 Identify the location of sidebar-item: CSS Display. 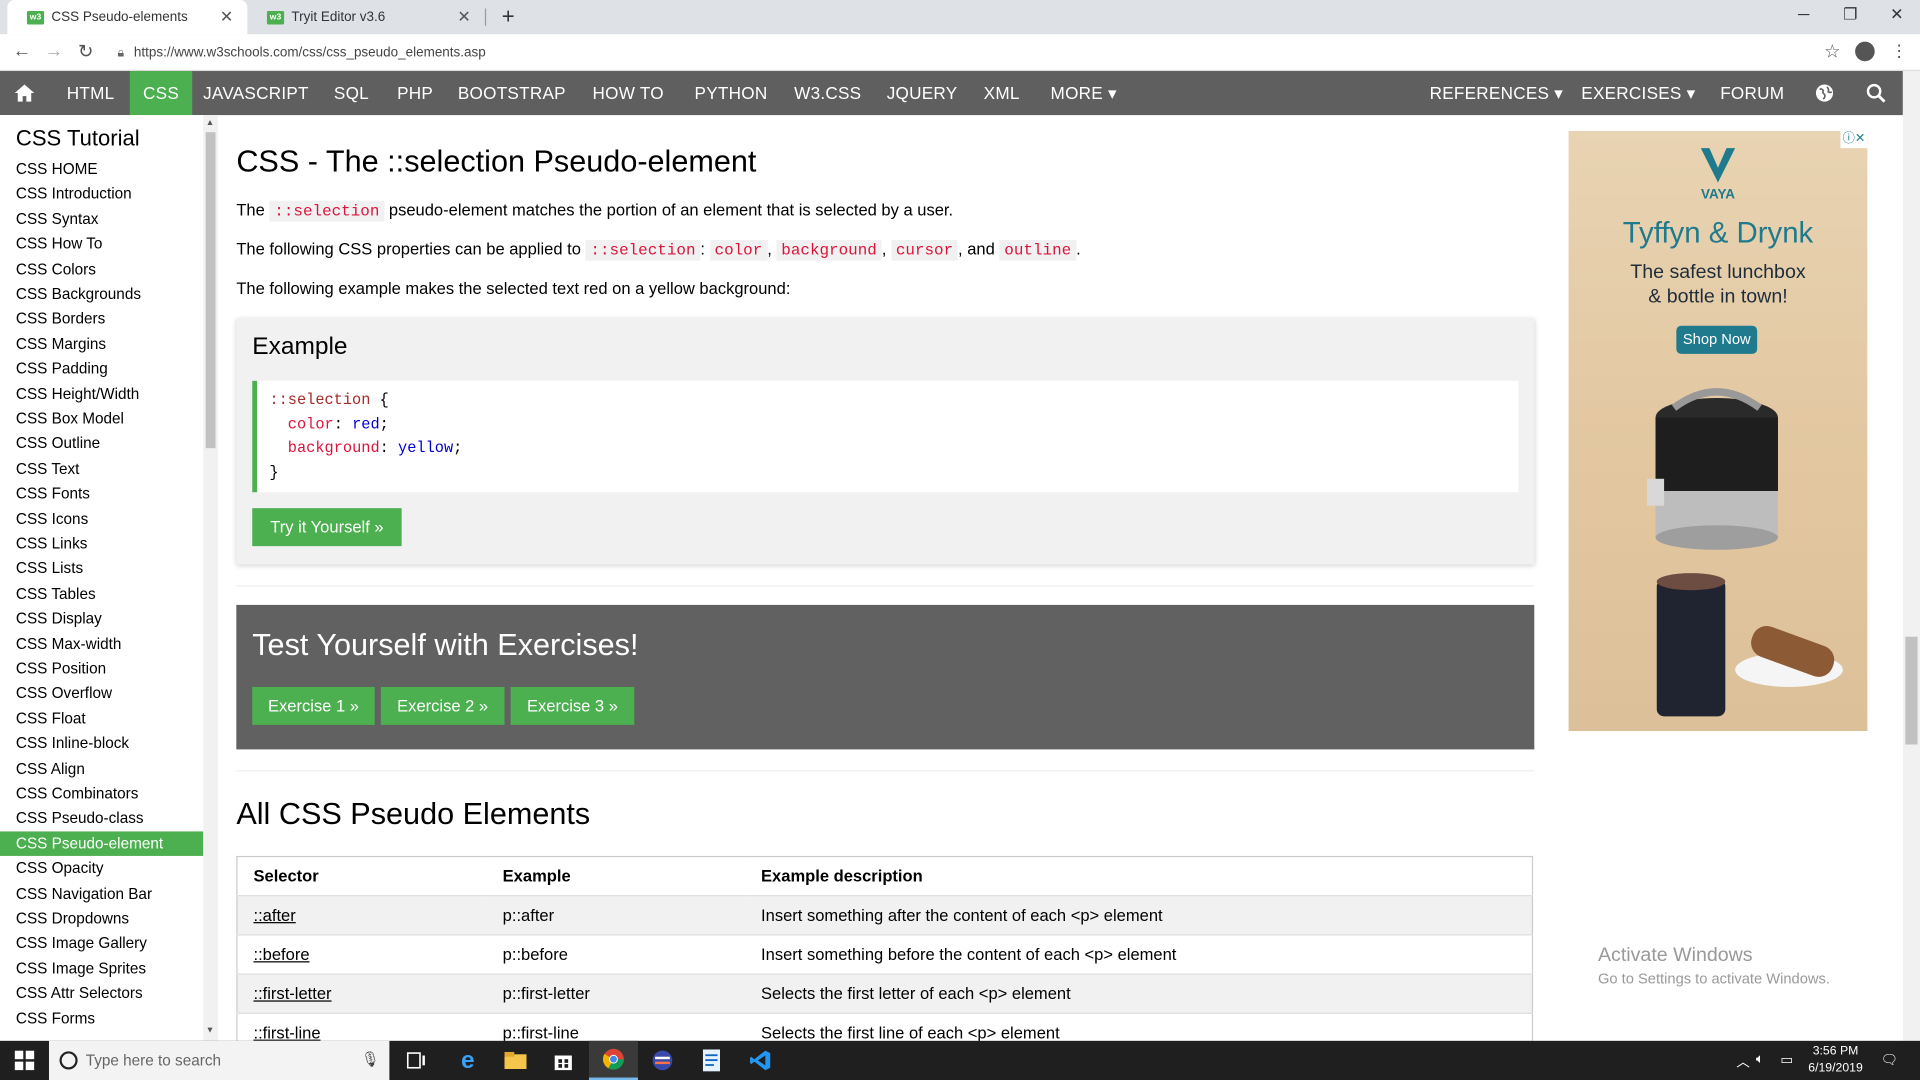
(101, 618).